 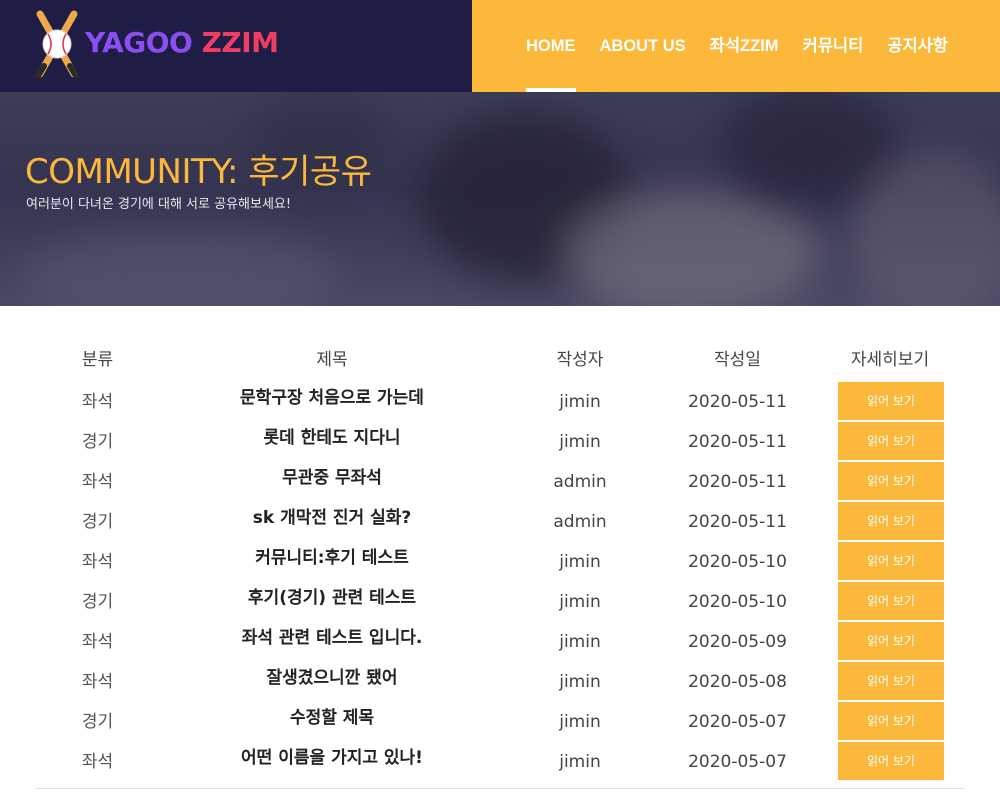 I want to click on table-row: 좌석 커뮤니티:후기 테스트 jimin 2020-05-10 읽어 보기, so click(x=495, y=562).